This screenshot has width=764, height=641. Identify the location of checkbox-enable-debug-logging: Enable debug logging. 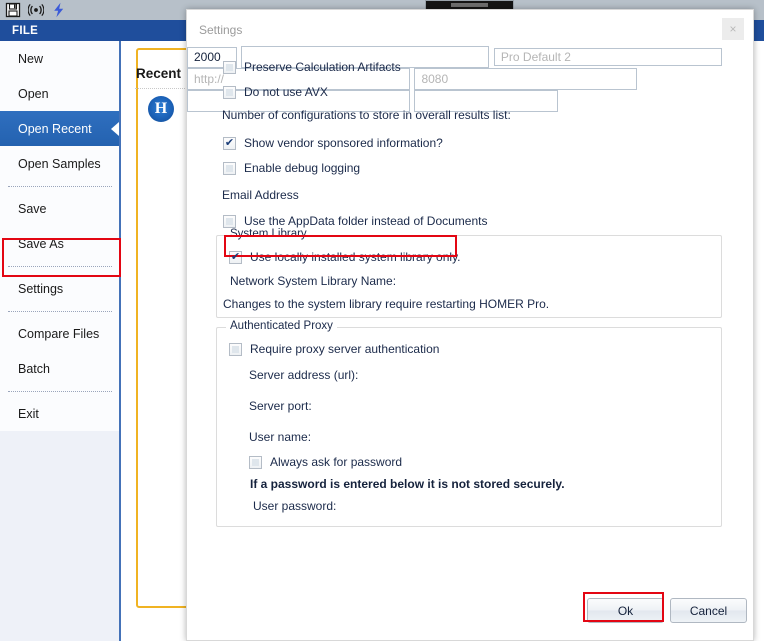
(291, 168).